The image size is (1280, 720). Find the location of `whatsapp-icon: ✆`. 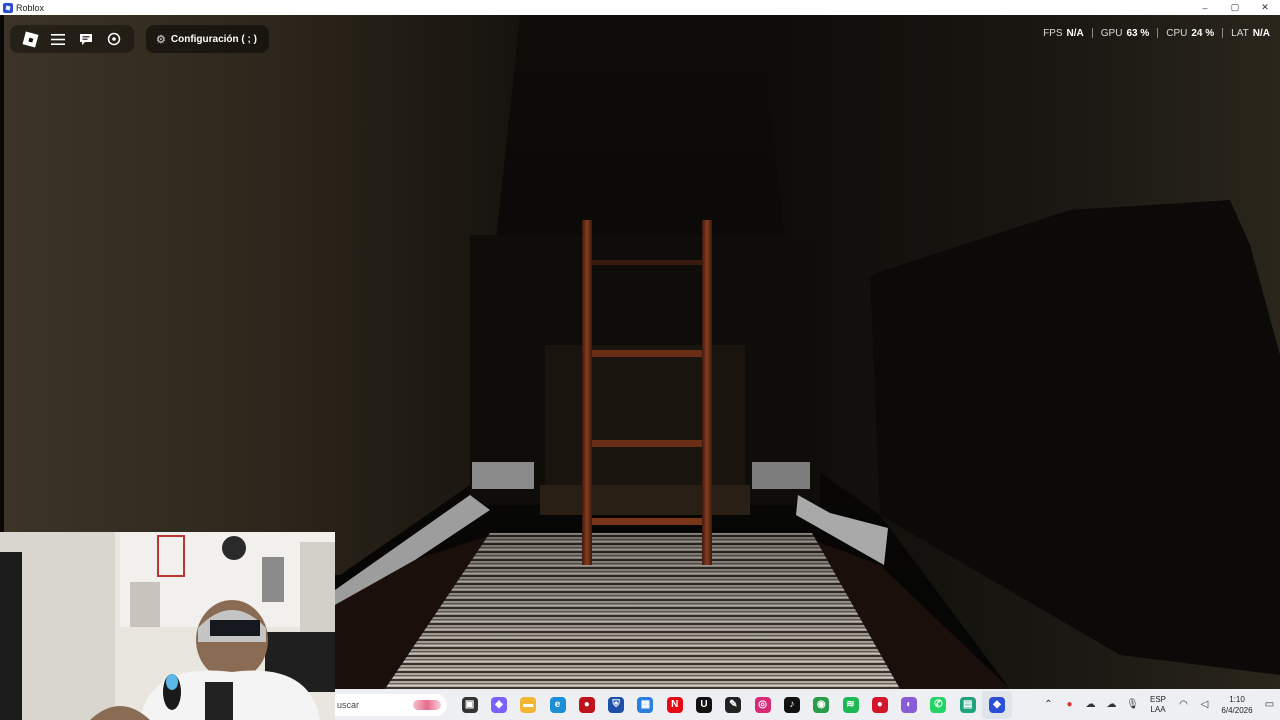

whatsapp-icon: ✆ is located at coordinates (938, 704).